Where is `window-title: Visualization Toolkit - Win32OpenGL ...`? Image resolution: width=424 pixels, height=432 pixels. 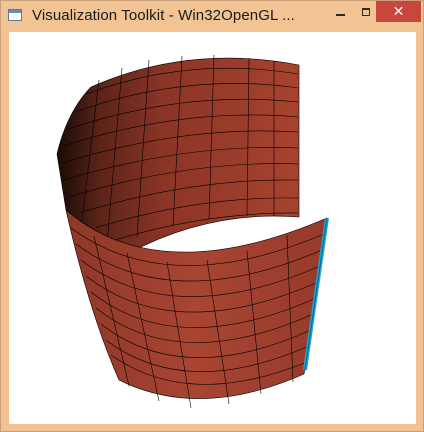 window-title: Visualization Toolkit - Win32OpenGL ... is located at coordinates (163, 15).